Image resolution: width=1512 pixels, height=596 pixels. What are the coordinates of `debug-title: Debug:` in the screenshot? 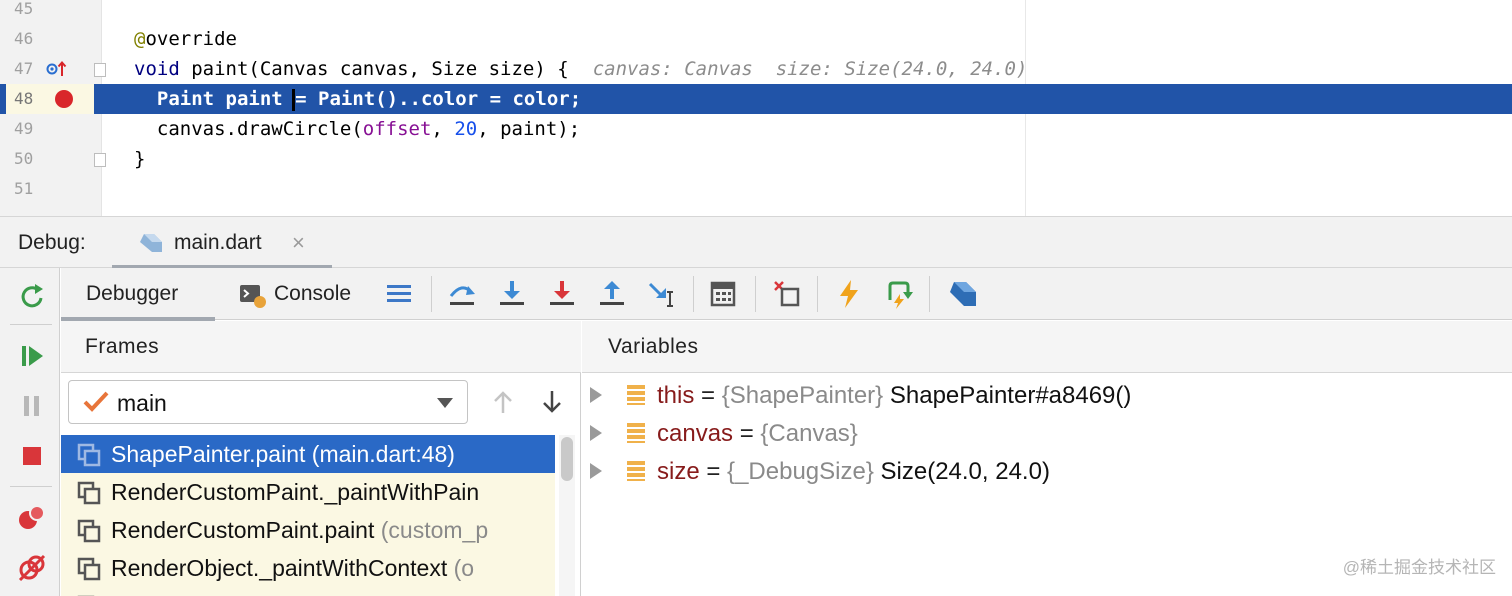 It's located at (52, 242).